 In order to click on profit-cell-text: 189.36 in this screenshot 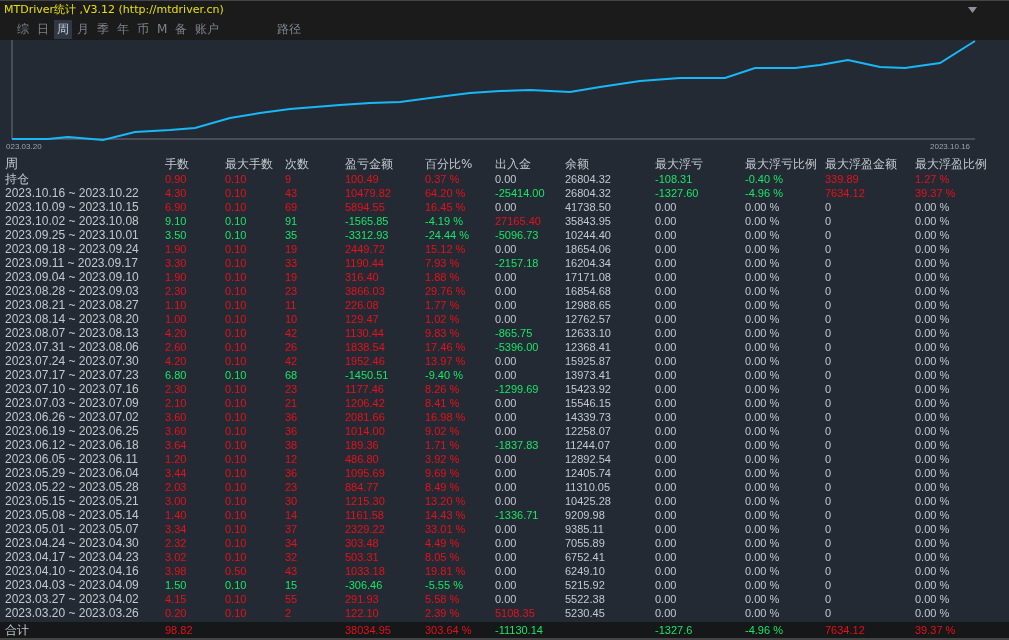, I will do `click(362, 445)`.